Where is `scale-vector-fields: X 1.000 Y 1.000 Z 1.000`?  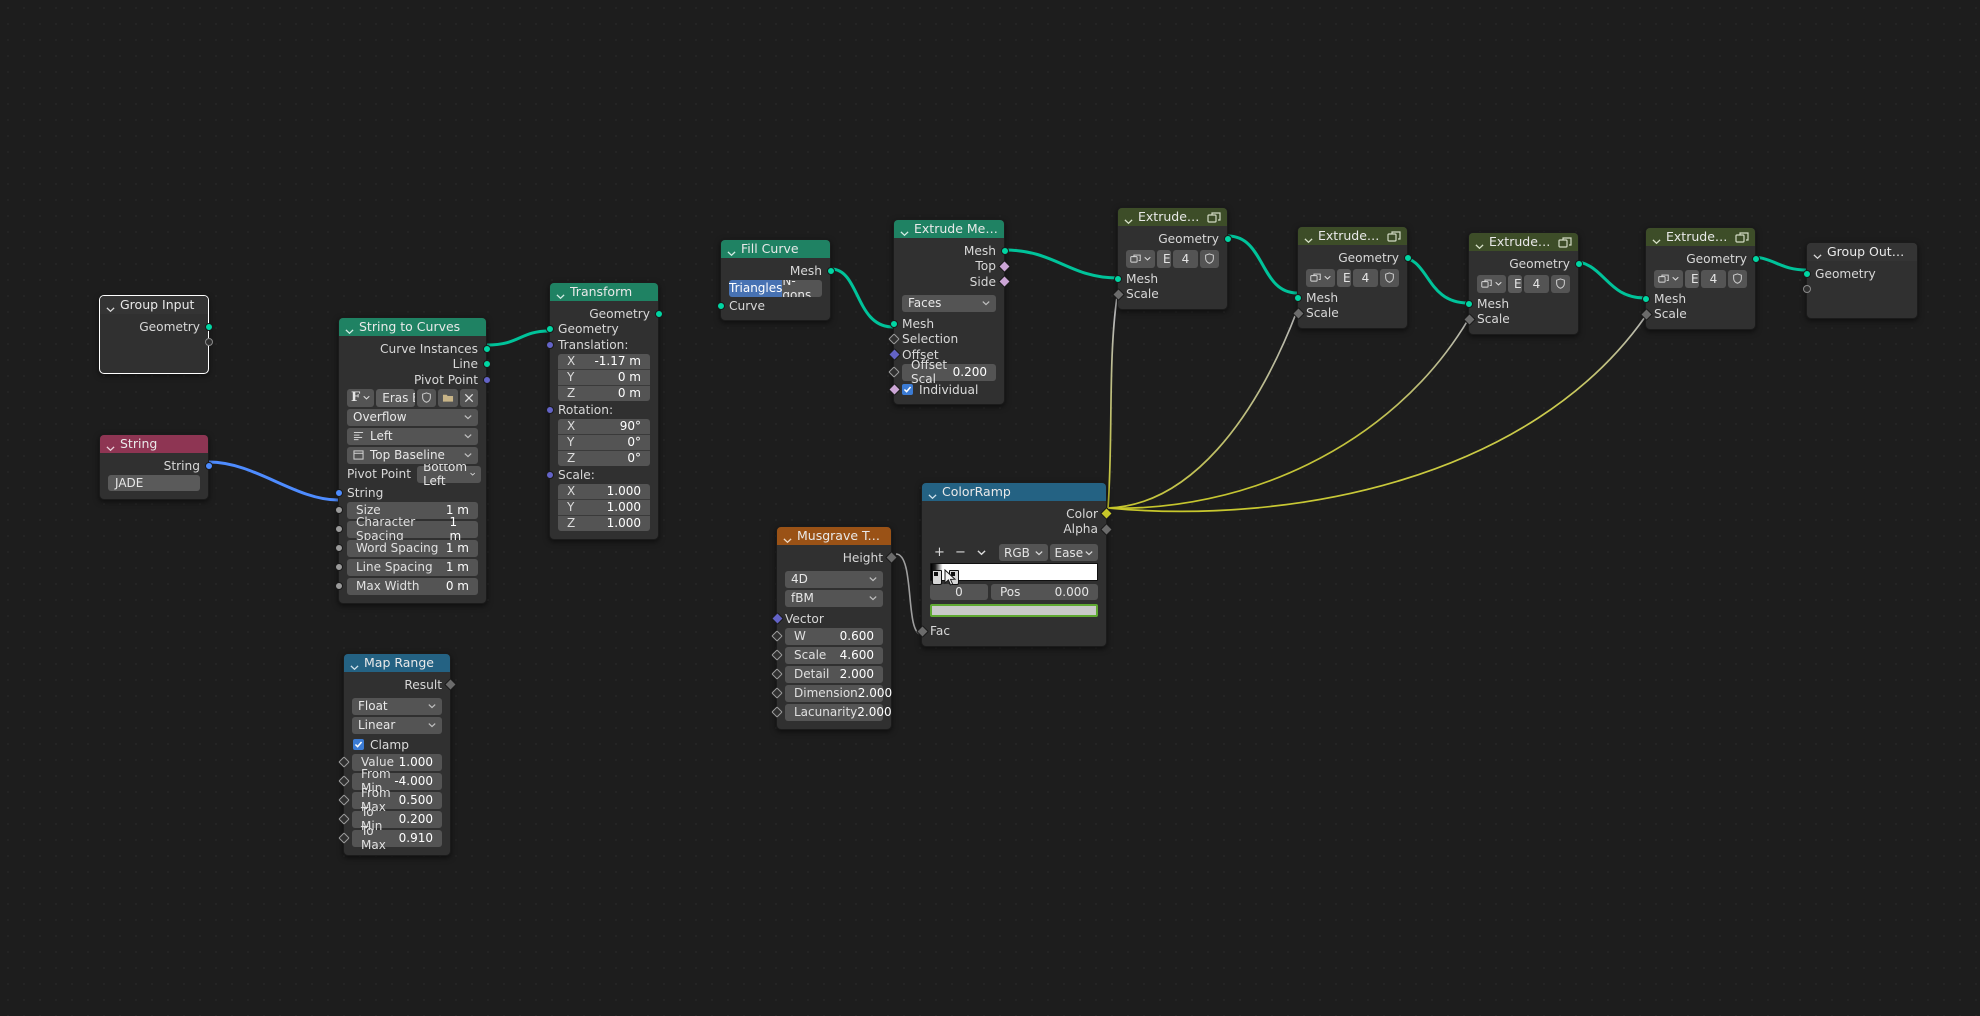 scale-vector-fields: X 1.000 Y 1.000 Z 1.000 is located at coordinates (604, 507).